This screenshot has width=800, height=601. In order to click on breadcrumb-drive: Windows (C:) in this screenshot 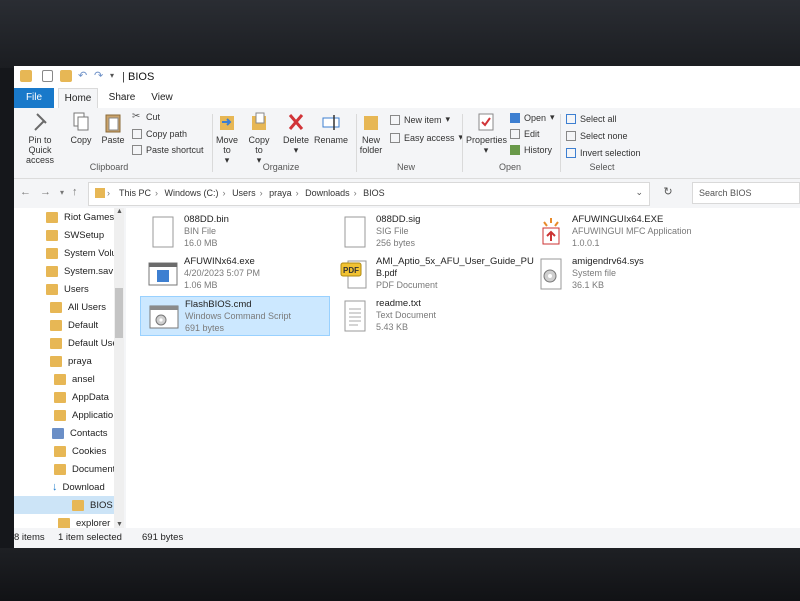, I will do `click(192, 193)`.